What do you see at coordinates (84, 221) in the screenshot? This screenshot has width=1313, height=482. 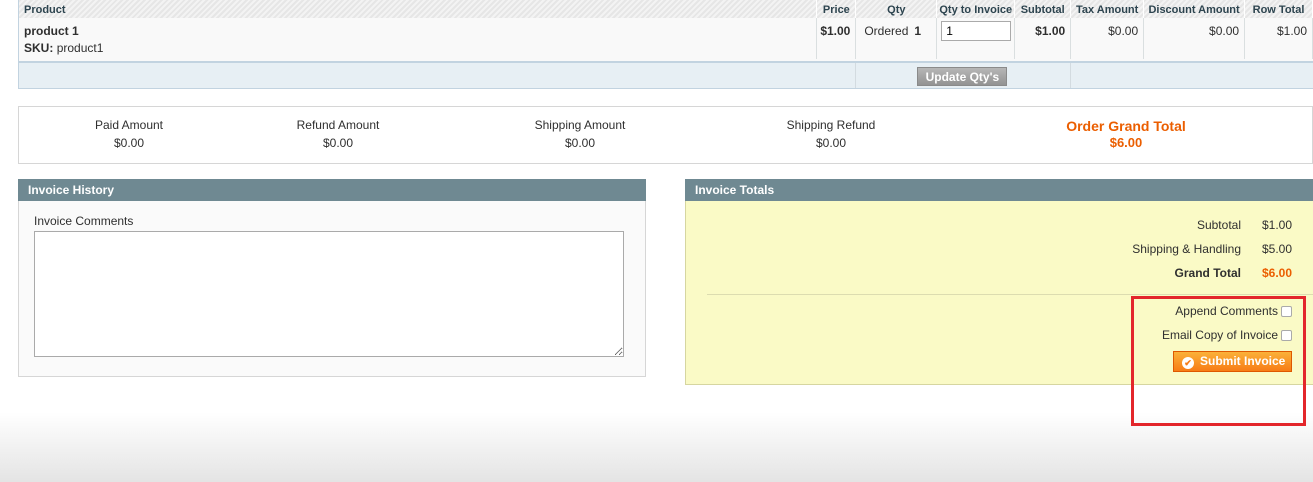 I see `invoice-comments-label: Invoice Comments` at bounding box center [84, 221].